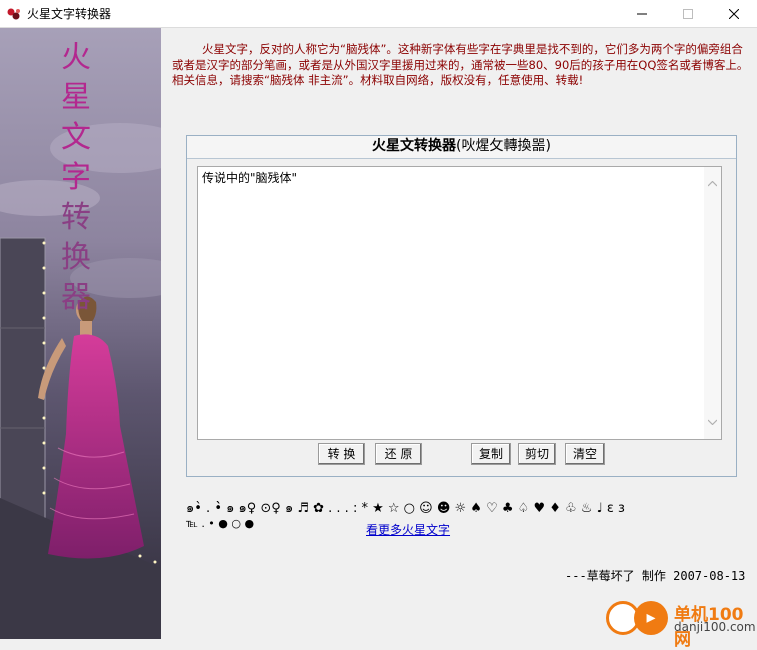 The image size is (757, 650). Describe the element at coordinates (408, 529) in the screenshot. I see `more-mars-text-link: 看更多火星文字` at that location.